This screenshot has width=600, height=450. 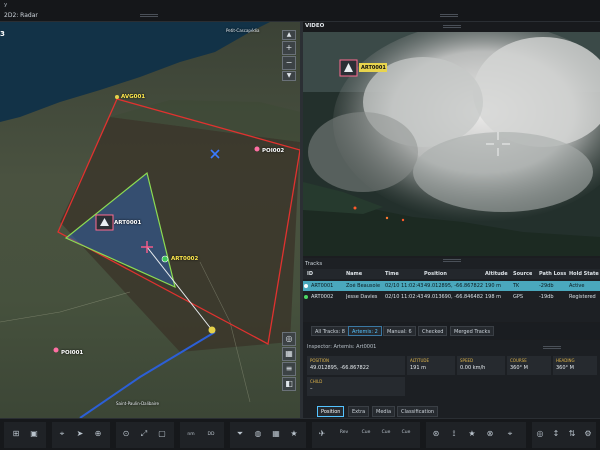 What do you see at coordinates (418, 368) in the screenshot?
I see `field-value: 191 m` at bounding box center [418, 368].